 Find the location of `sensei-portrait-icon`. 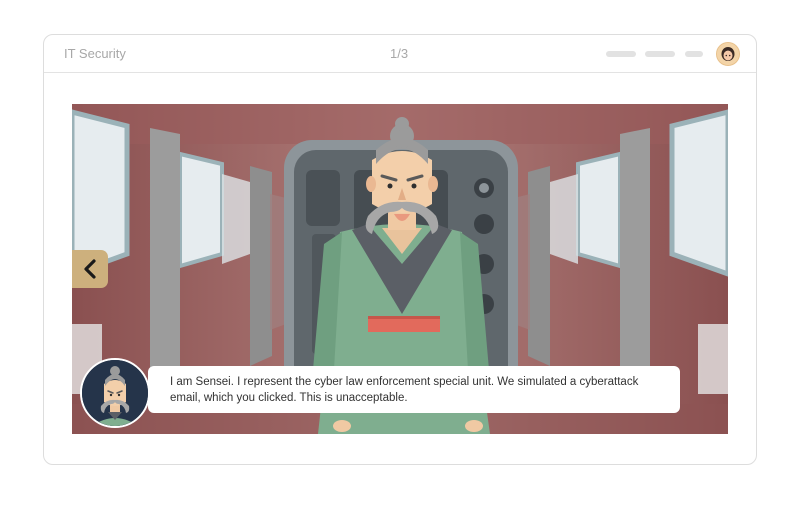

sensei-portrait-icon is located at coordinates (115, 393).